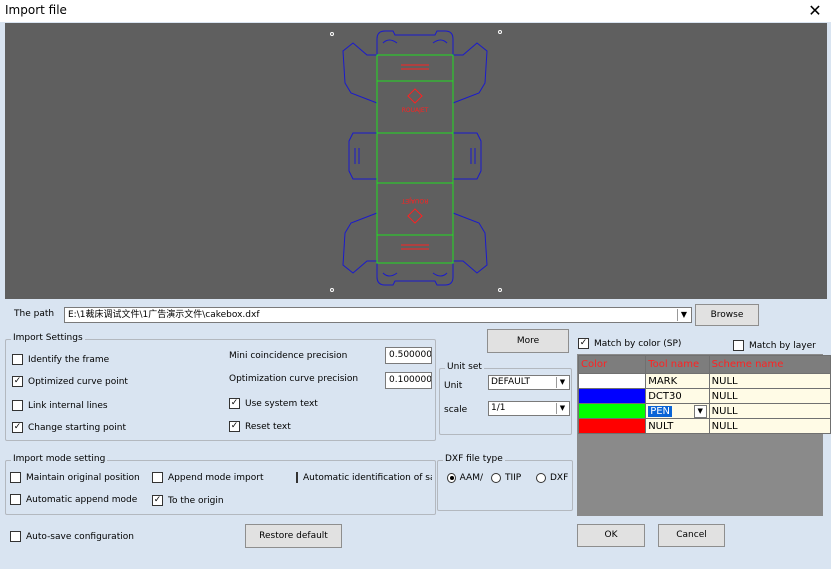 The height and width of the screenshot is (569, 831). What do you see at coordinates (691, 535) in the screenshot?
I see `cancel-button: Cancel` at bounding box center [691, 535].